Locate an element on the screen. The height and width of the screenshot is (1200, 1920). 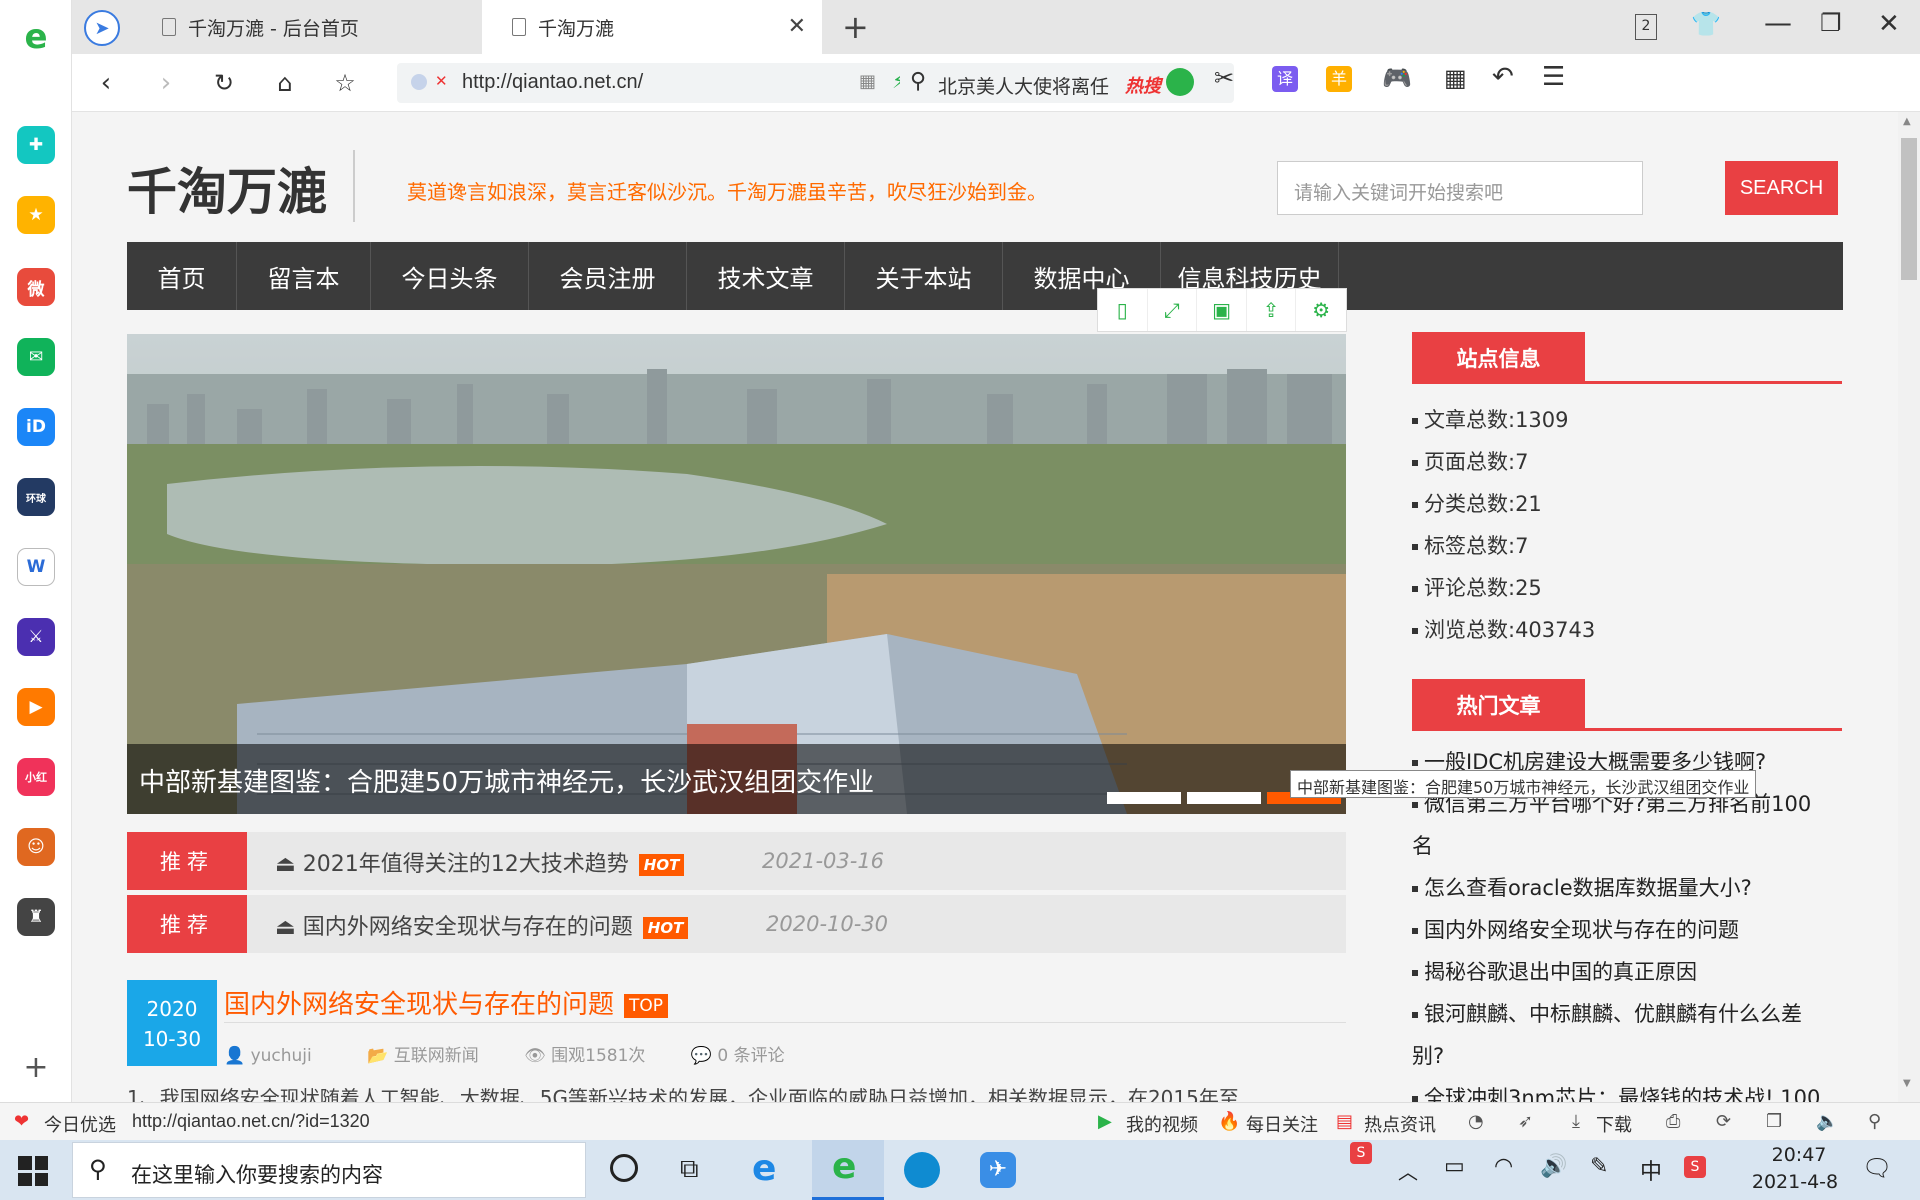
search-hint: 北京美人大使将离任 is located at coordinates (1023, 85).